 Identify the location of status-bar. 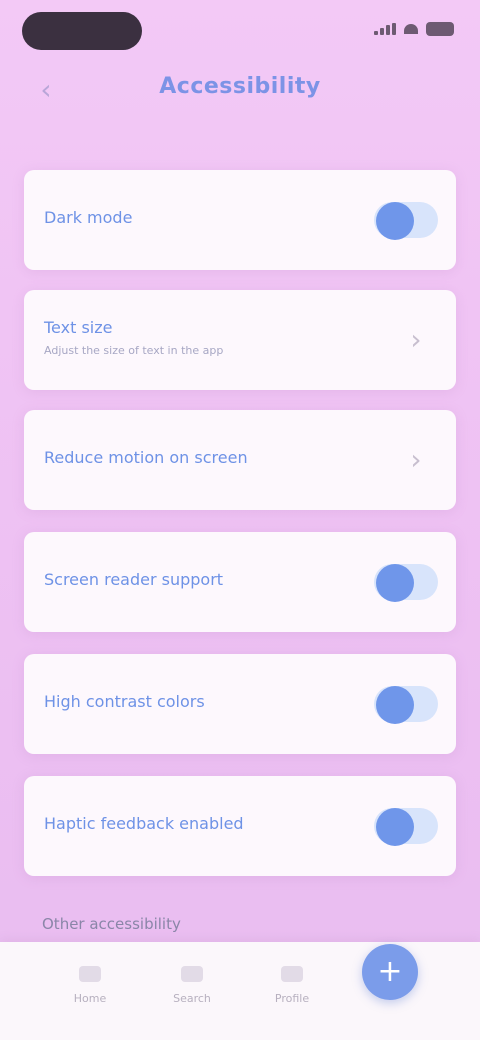
(240, 32).